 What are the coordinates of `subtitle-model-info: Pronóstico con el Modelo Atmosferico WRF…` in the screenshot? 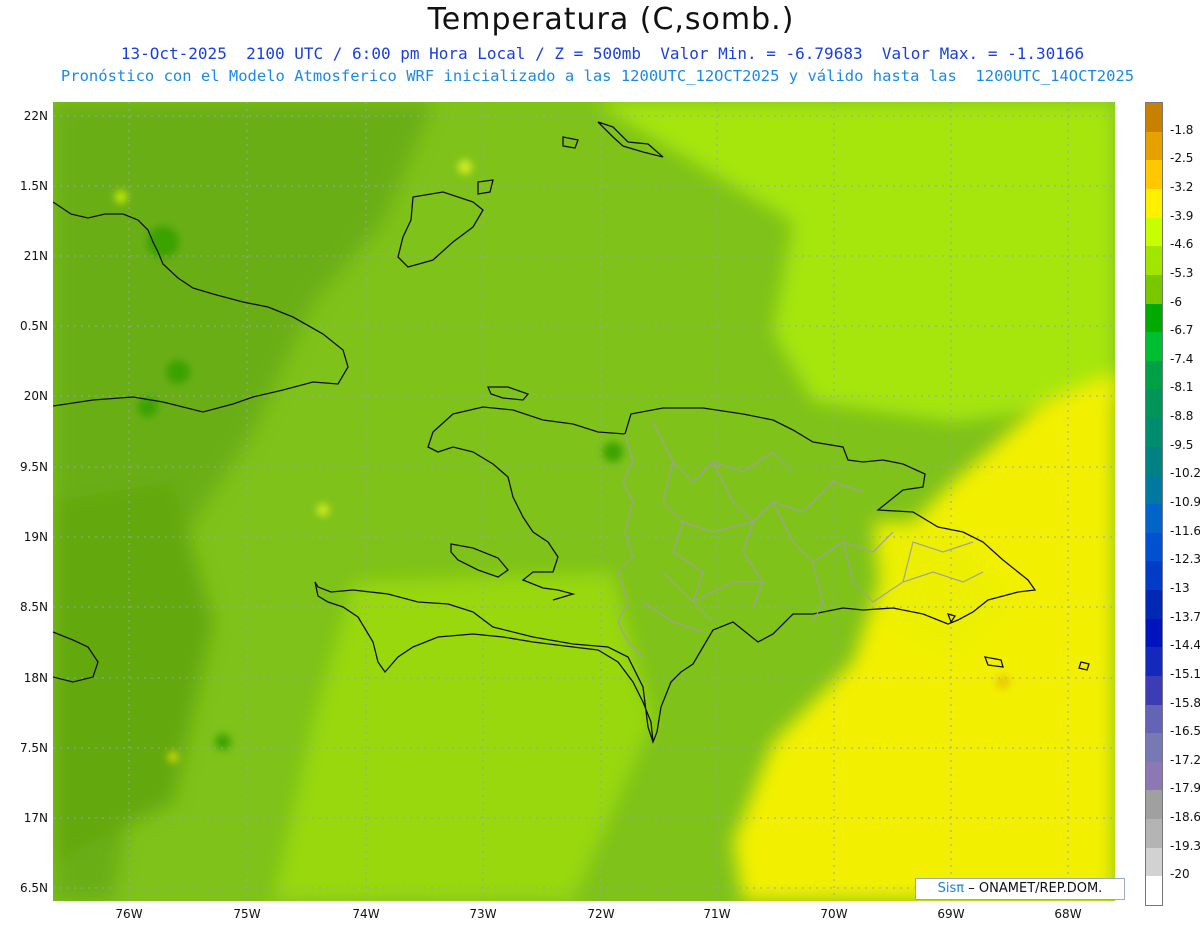 It's located at (597, 76).